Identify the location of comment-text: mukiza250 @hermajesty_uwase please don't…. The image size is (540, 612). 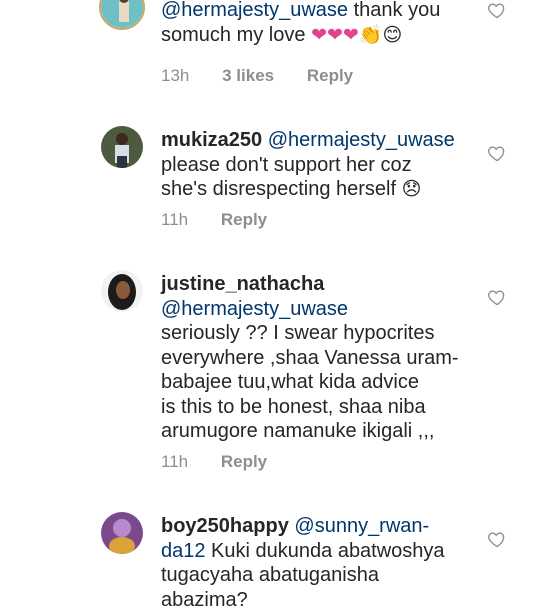
(321, 165).